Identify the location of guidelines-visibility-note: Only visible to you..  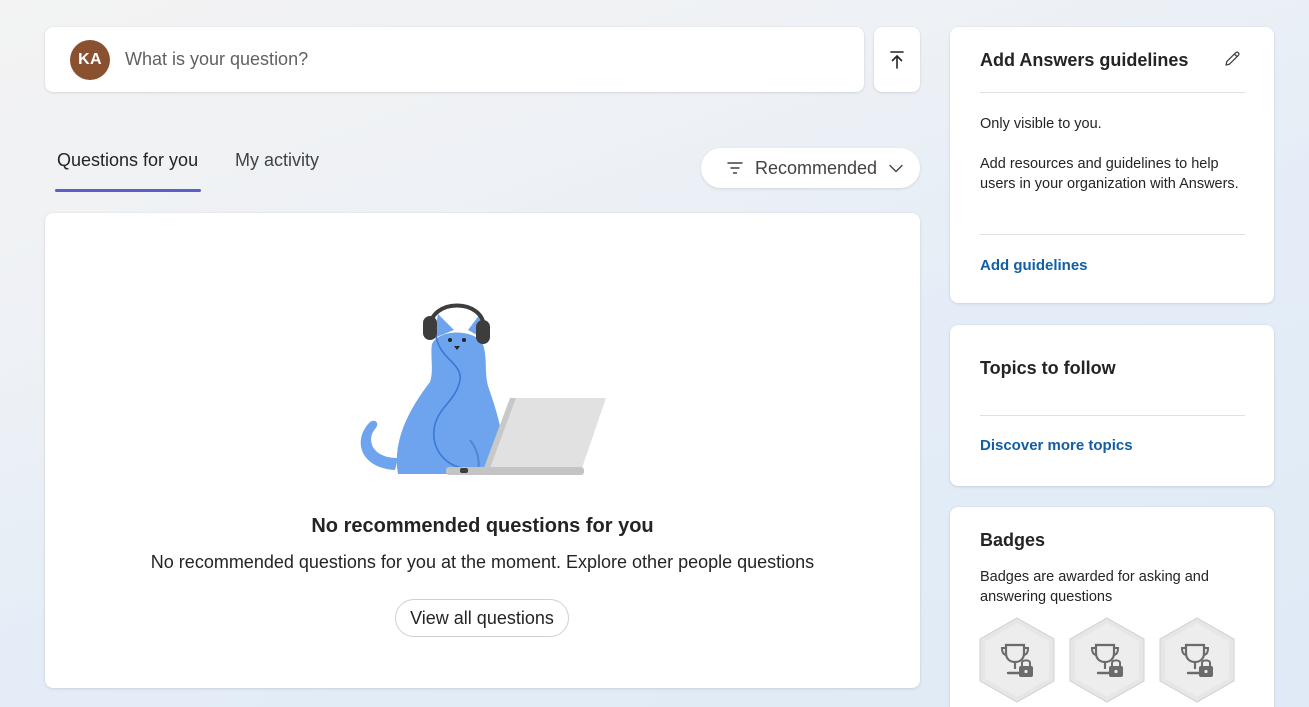
(1041, 124).